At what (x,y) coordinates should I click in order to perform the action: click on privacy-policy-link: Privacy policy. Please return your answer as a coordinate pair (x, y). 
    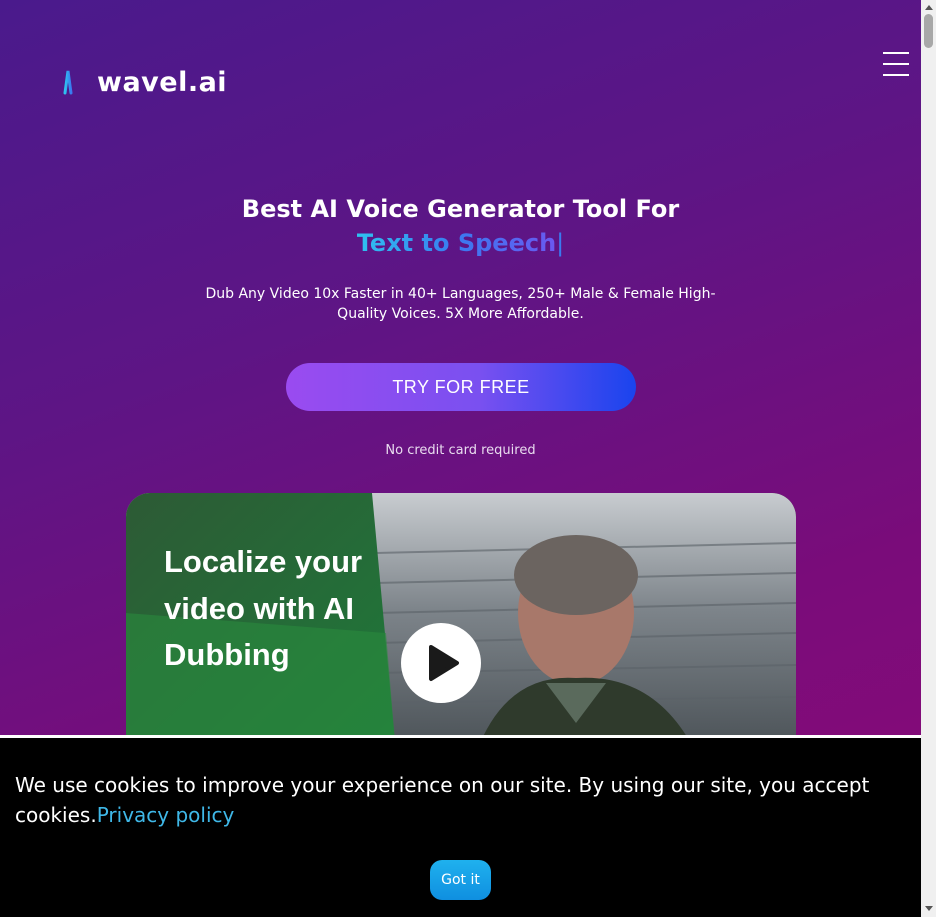
    Looking at the image, I should click on (166, 815).